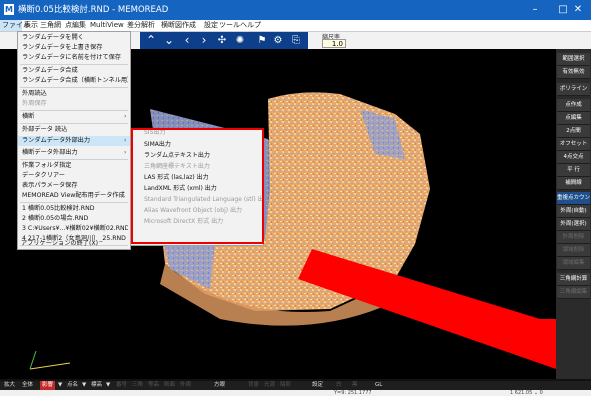 The height and width of the screenshot is (396, 591). I want to click on gl-button: GL, so click(378, 385).